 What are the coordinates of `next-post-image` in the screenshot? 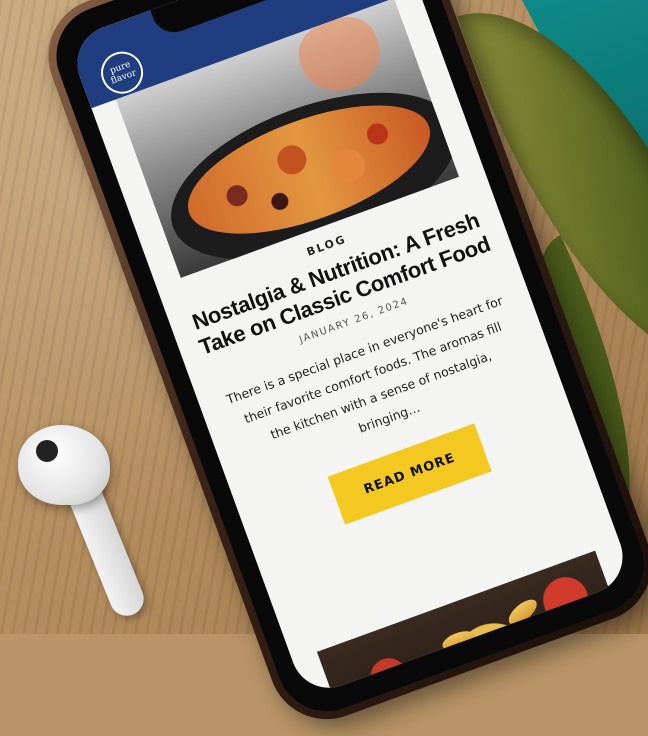 It's located at (475, 624).